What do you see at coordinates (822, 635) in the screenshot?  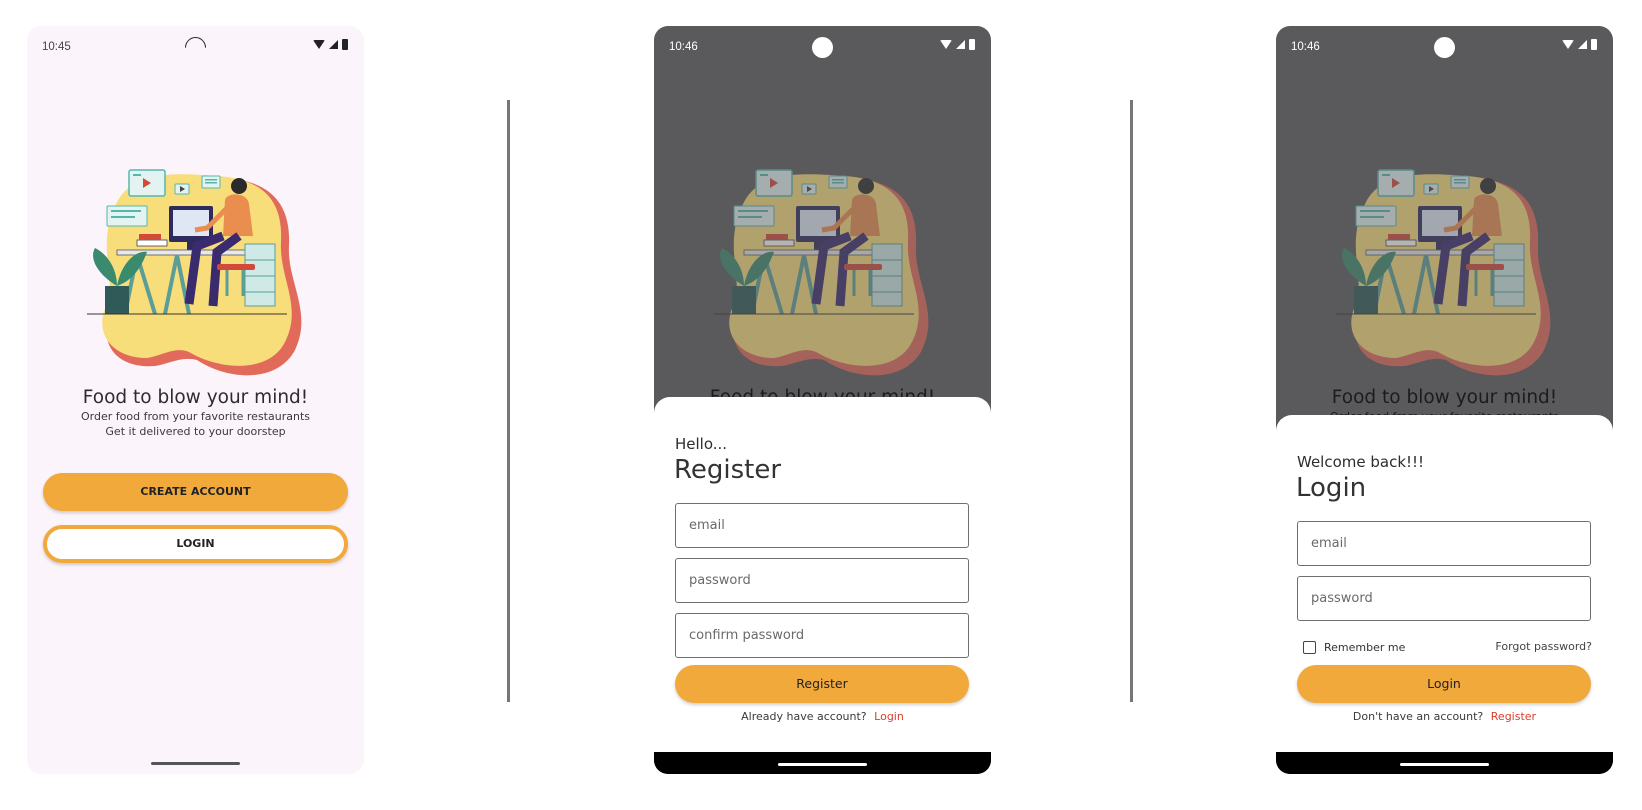 I see `confirm-password-field` at bounding box center [822, 635].